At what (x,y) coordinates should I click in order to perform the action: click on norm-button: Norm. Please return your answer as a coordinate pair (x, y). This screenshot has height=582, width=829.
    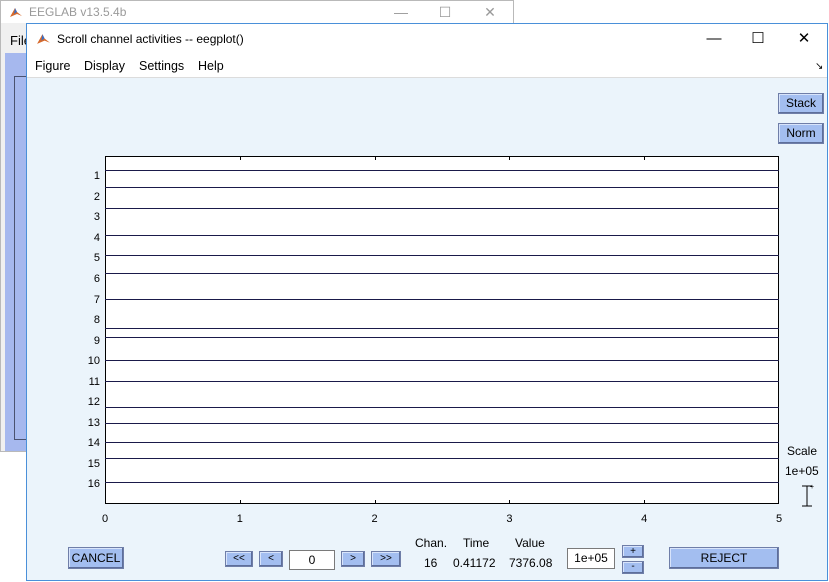
    Looking at the image, I should click on (801, 133).